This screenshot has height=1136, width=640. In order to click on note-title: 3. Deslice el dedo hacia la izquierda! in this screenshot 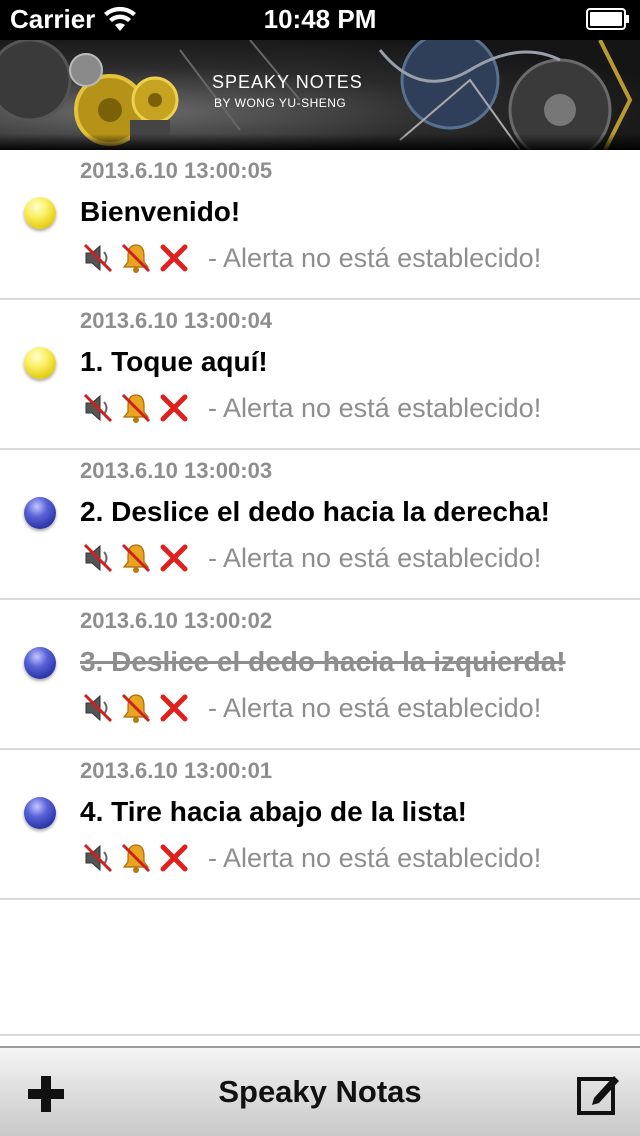, I will do `click(323, 661)`.